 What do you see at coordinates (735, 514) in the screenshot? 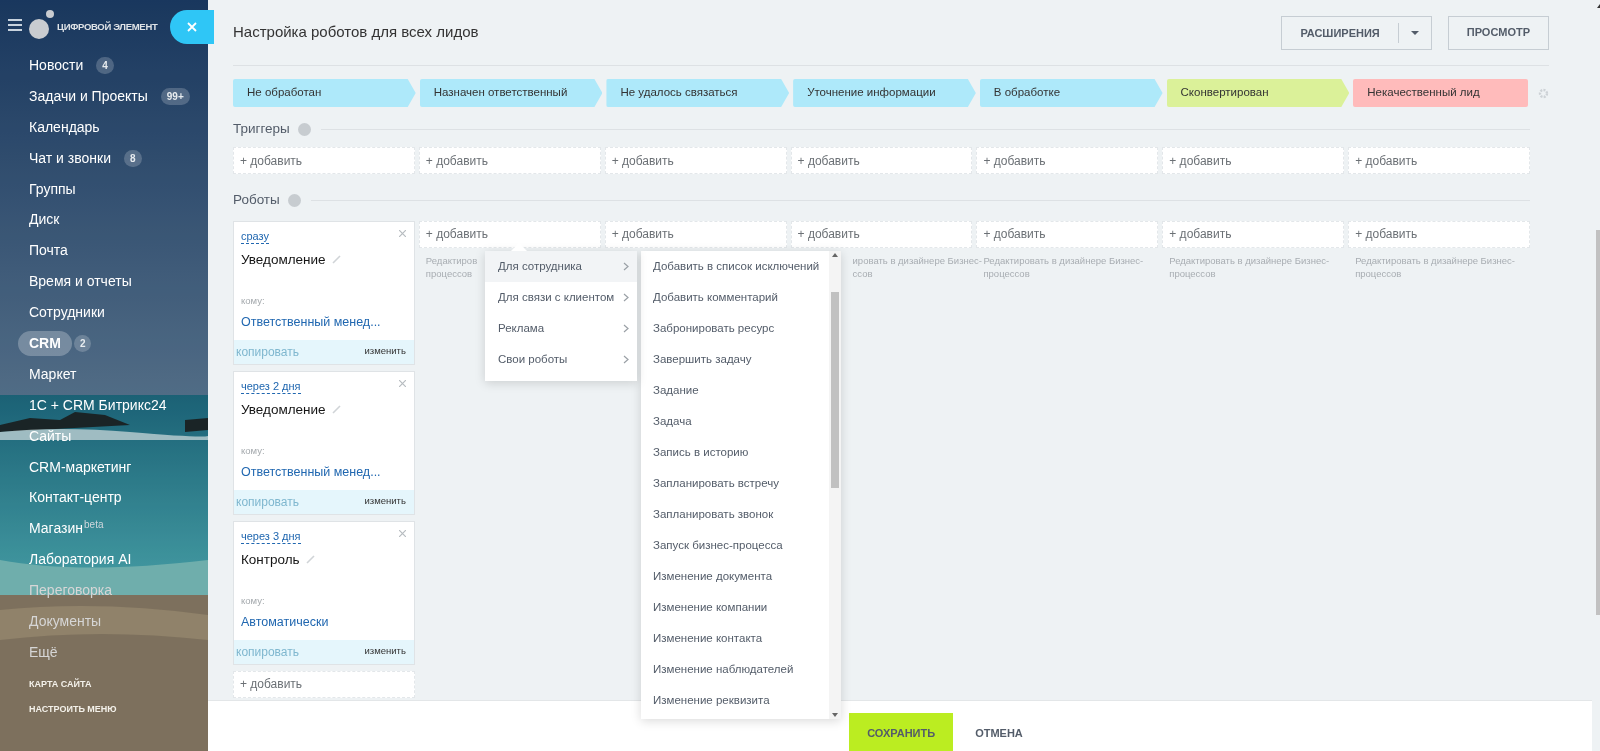
I see `submenu-item: Запланировать звонок` at bounding box center [735, 514].